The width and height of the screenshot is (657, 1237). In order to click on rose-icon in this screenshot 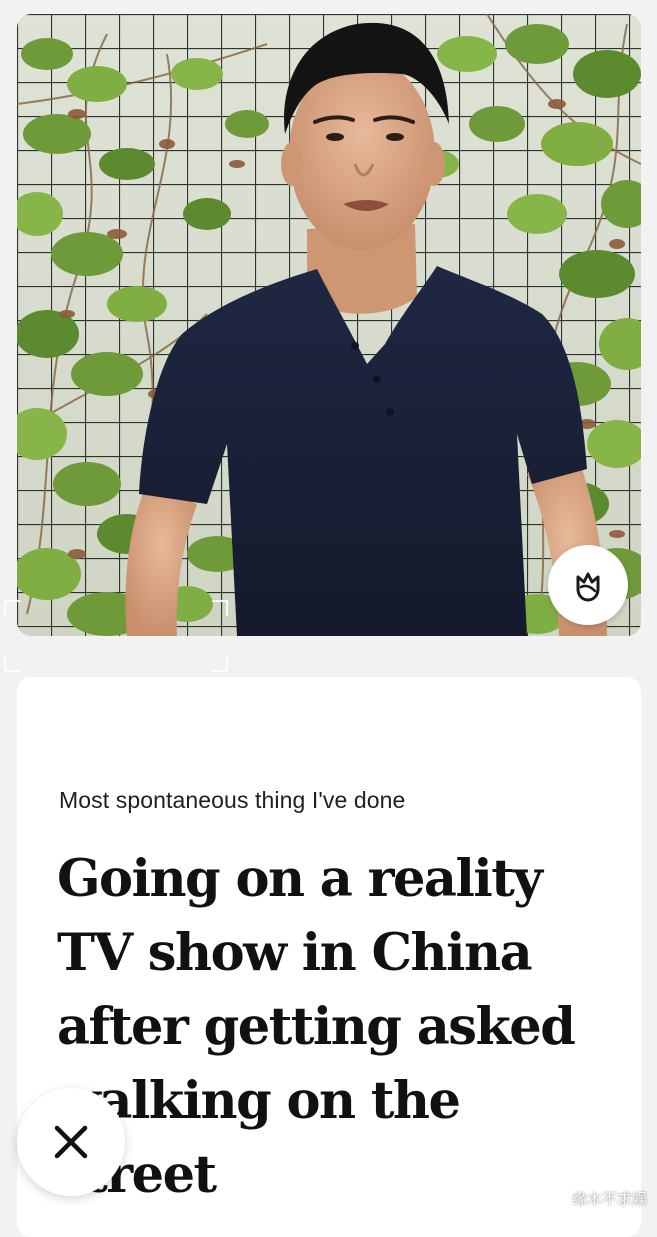, I will do `click(588, 587)`.